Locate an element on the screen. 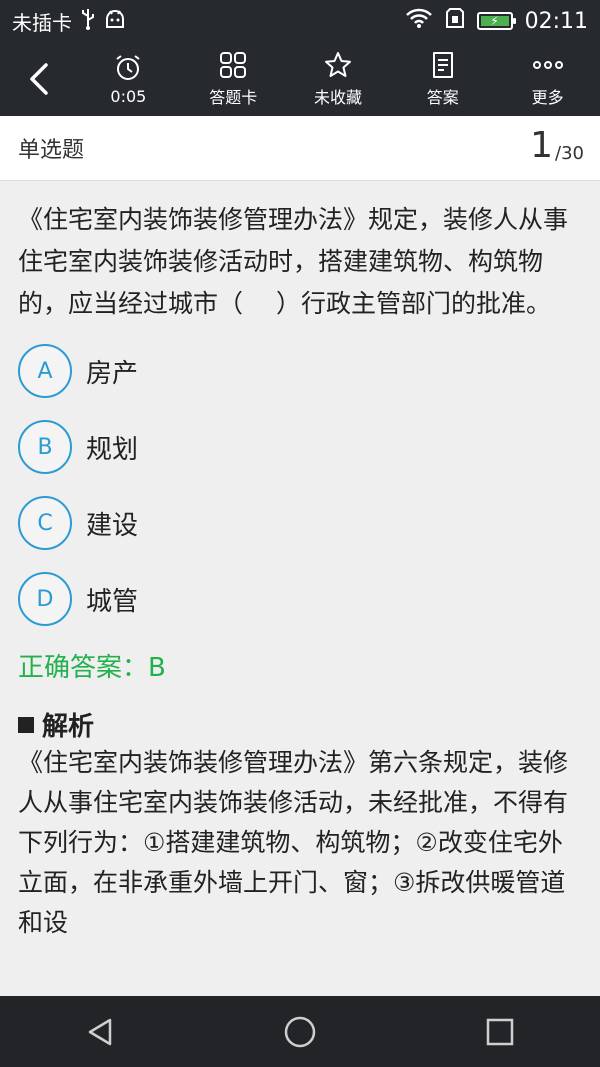 This screenshot has height=1067, width=600. favorite-label: 未收藏 is located at coordinates (337, 97).